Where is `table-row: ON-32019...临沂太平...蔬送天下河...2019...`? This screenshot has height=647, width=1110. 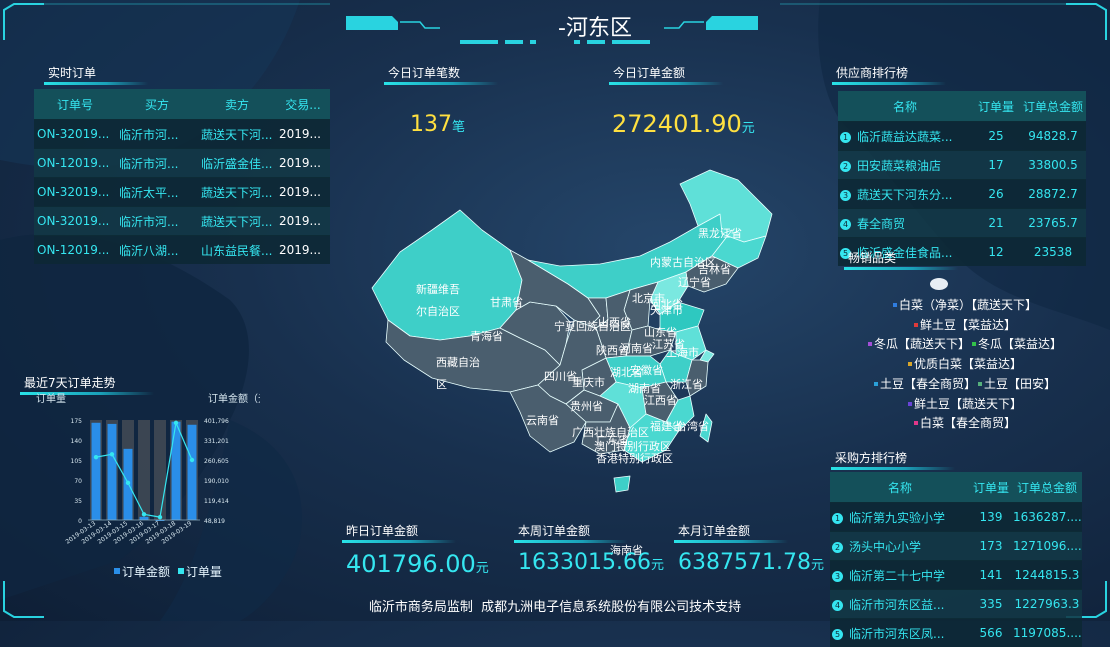 table-row: ON-32019...临沂太平...蔬送天下河...2019... is located at coordinates (182, 192).